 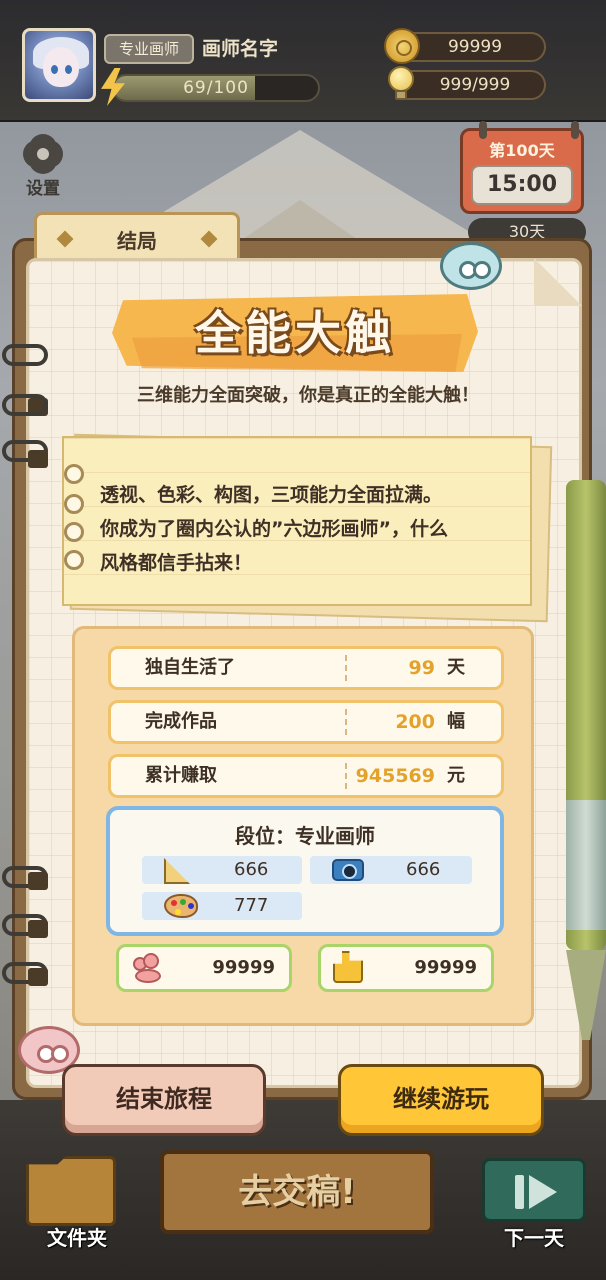 I want to click on likes-card: 99999, so click(x=406, y=968).